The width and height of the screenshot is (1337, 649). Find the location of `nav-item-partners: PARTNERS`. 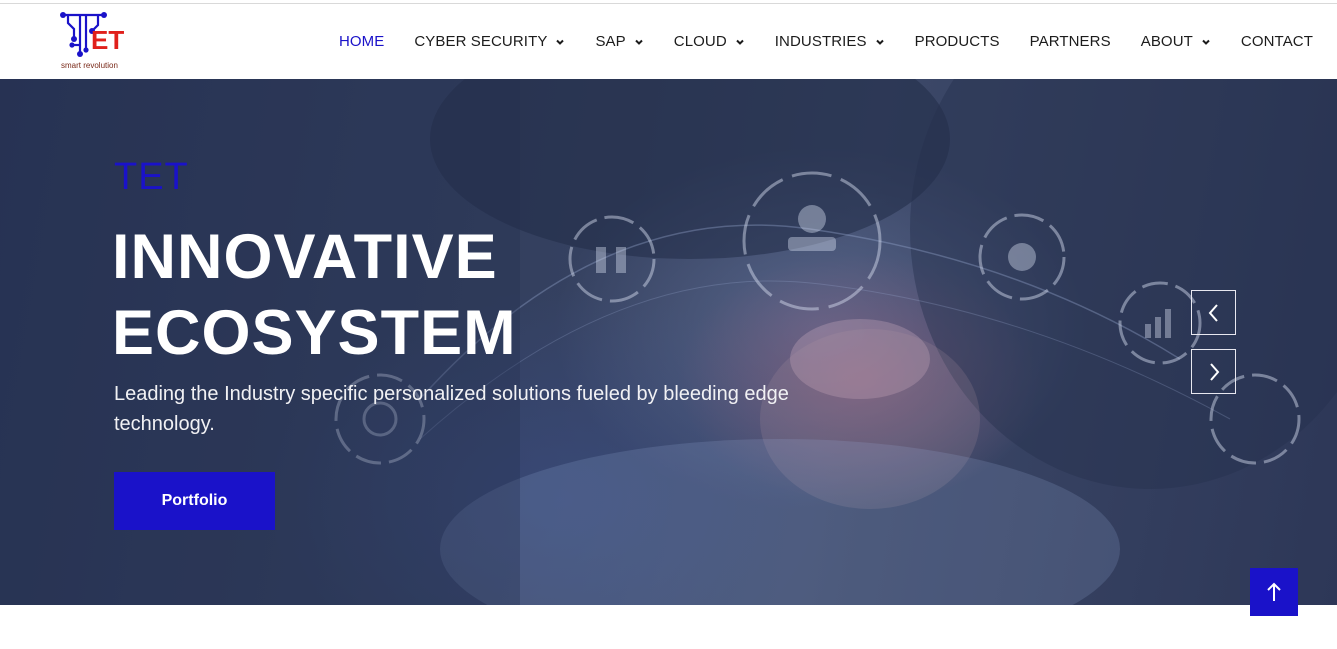

nav-item-partners: PARTNERS is located at coordinates (1070, 41).